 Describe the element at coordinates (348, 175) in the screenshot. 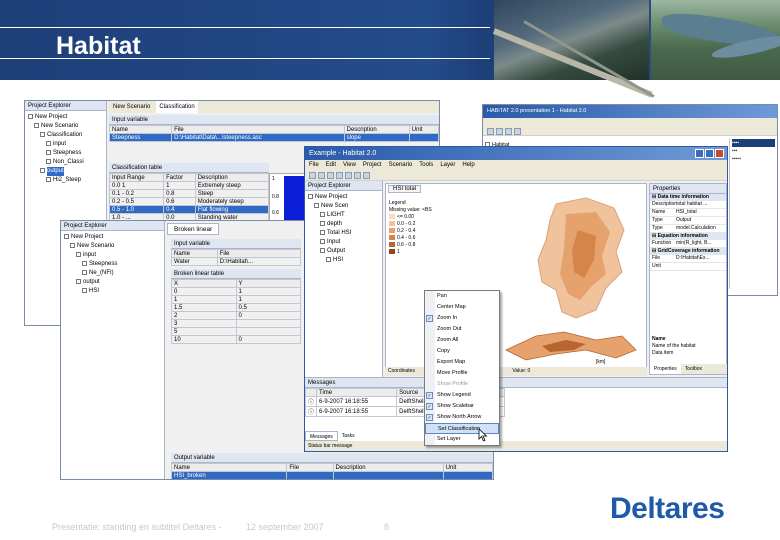

I see `copy-icon` at that location.